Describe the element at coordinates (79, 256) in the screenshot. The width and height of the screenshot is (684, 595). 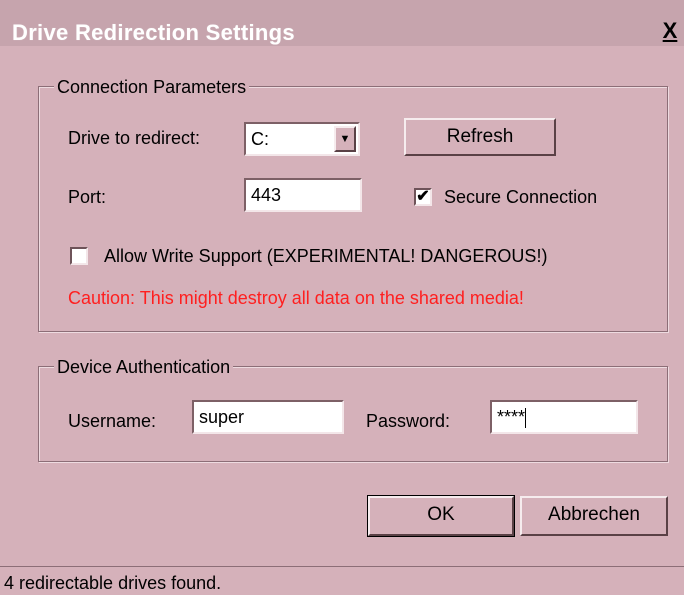
I see `write-support-checkbox` at that location.